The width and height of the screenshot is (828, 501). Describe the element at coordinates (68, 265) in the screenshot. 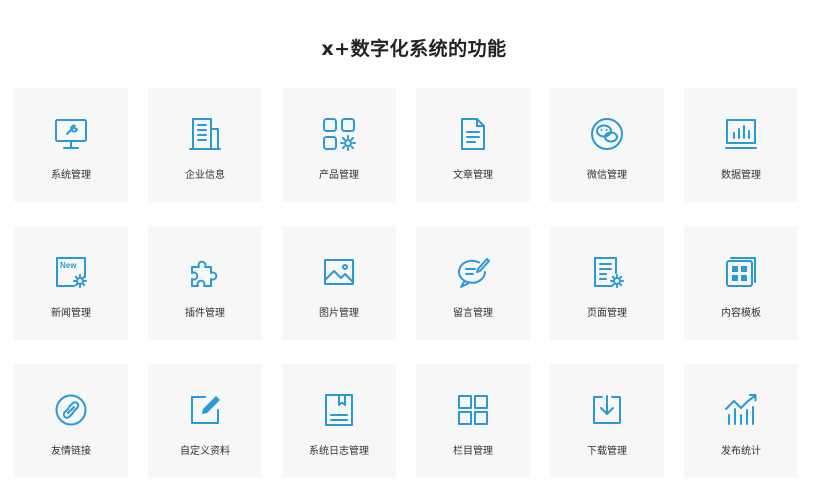

I see `new-badge: New` at that location.